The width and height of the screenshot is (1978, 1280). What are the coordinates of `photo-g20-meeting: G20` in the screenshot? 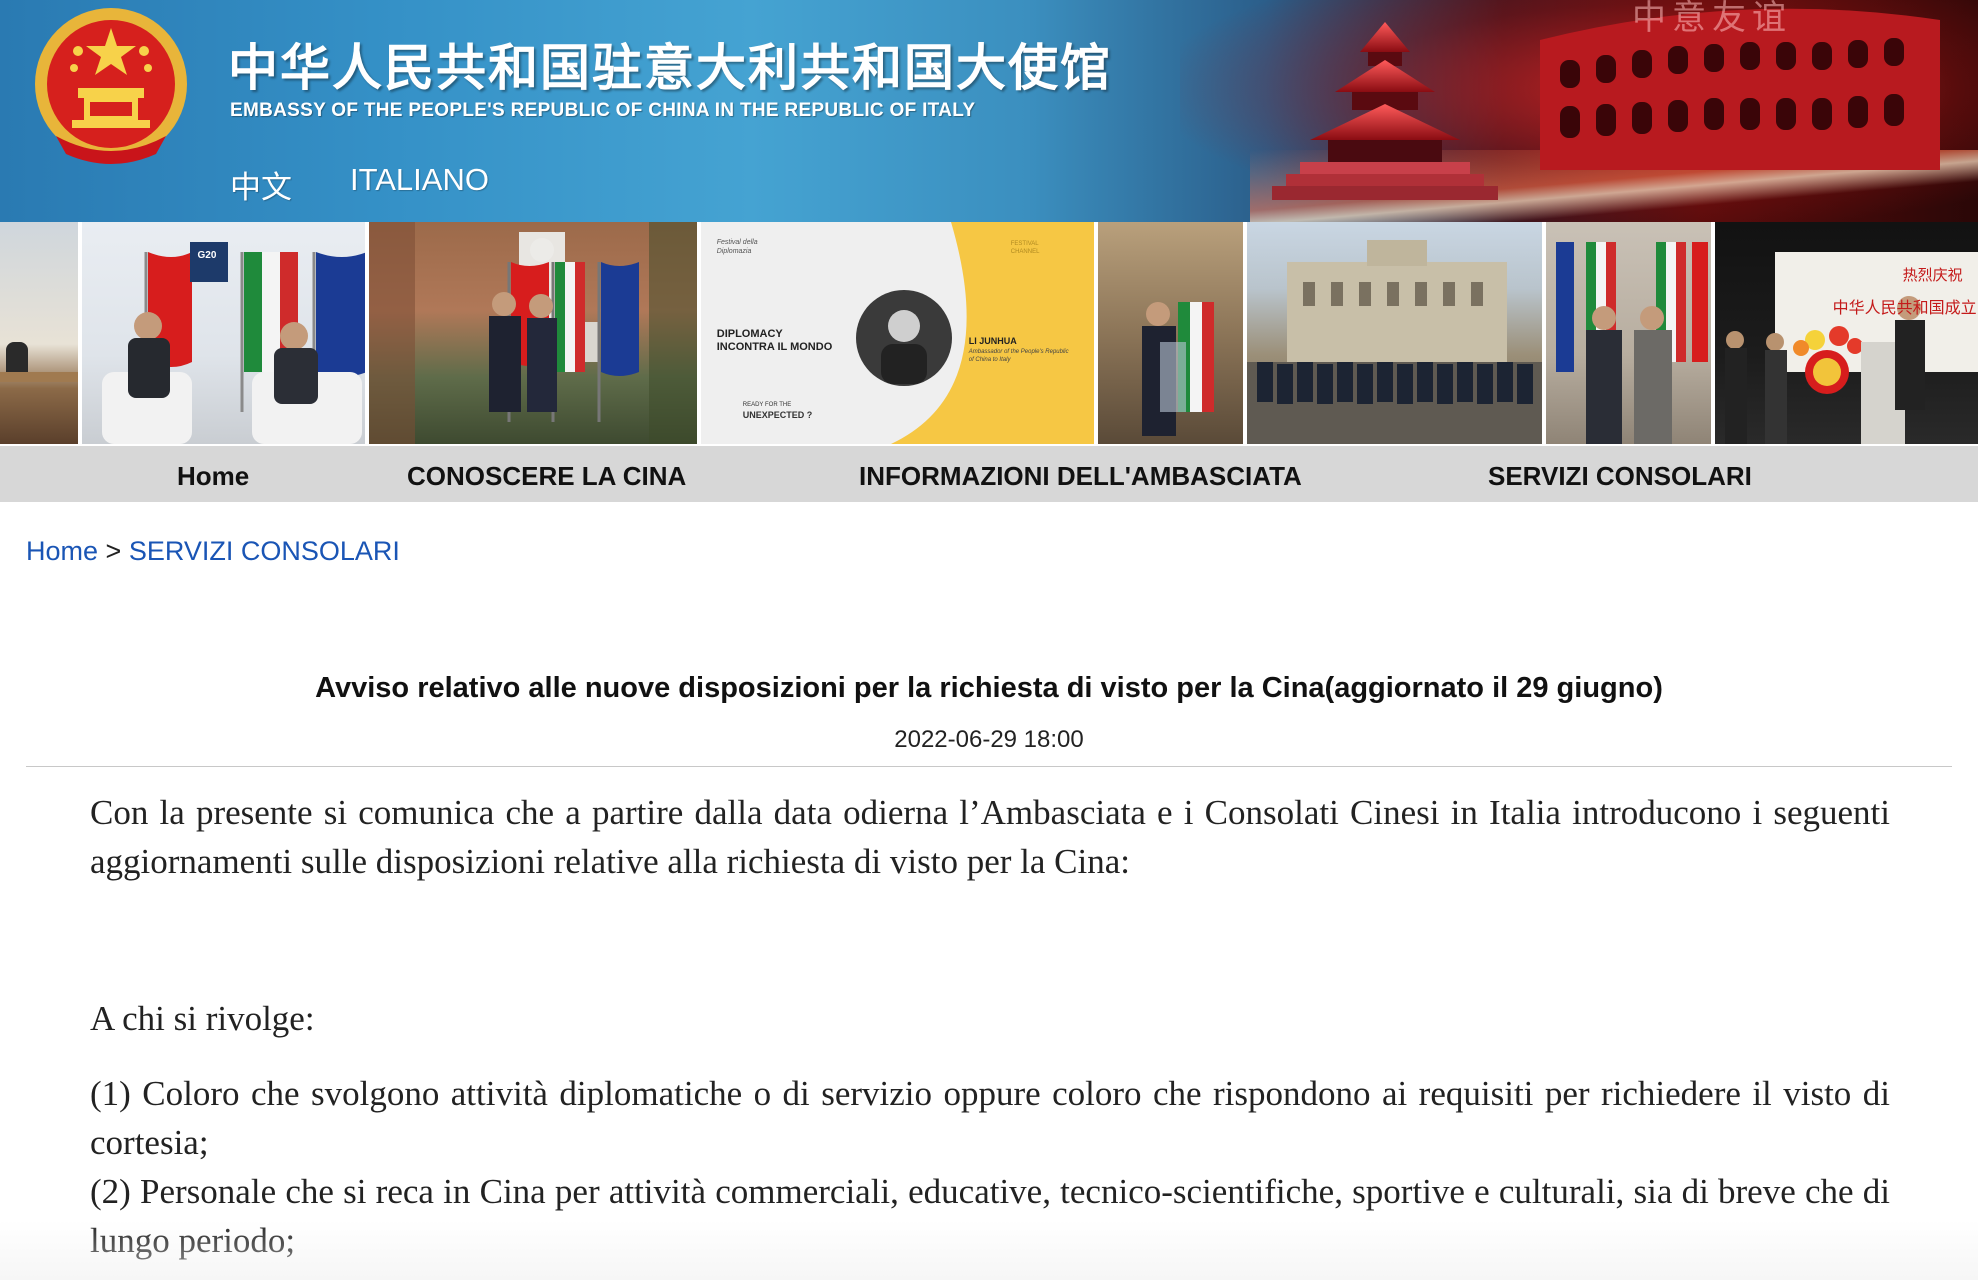 It's located at (223, 333).